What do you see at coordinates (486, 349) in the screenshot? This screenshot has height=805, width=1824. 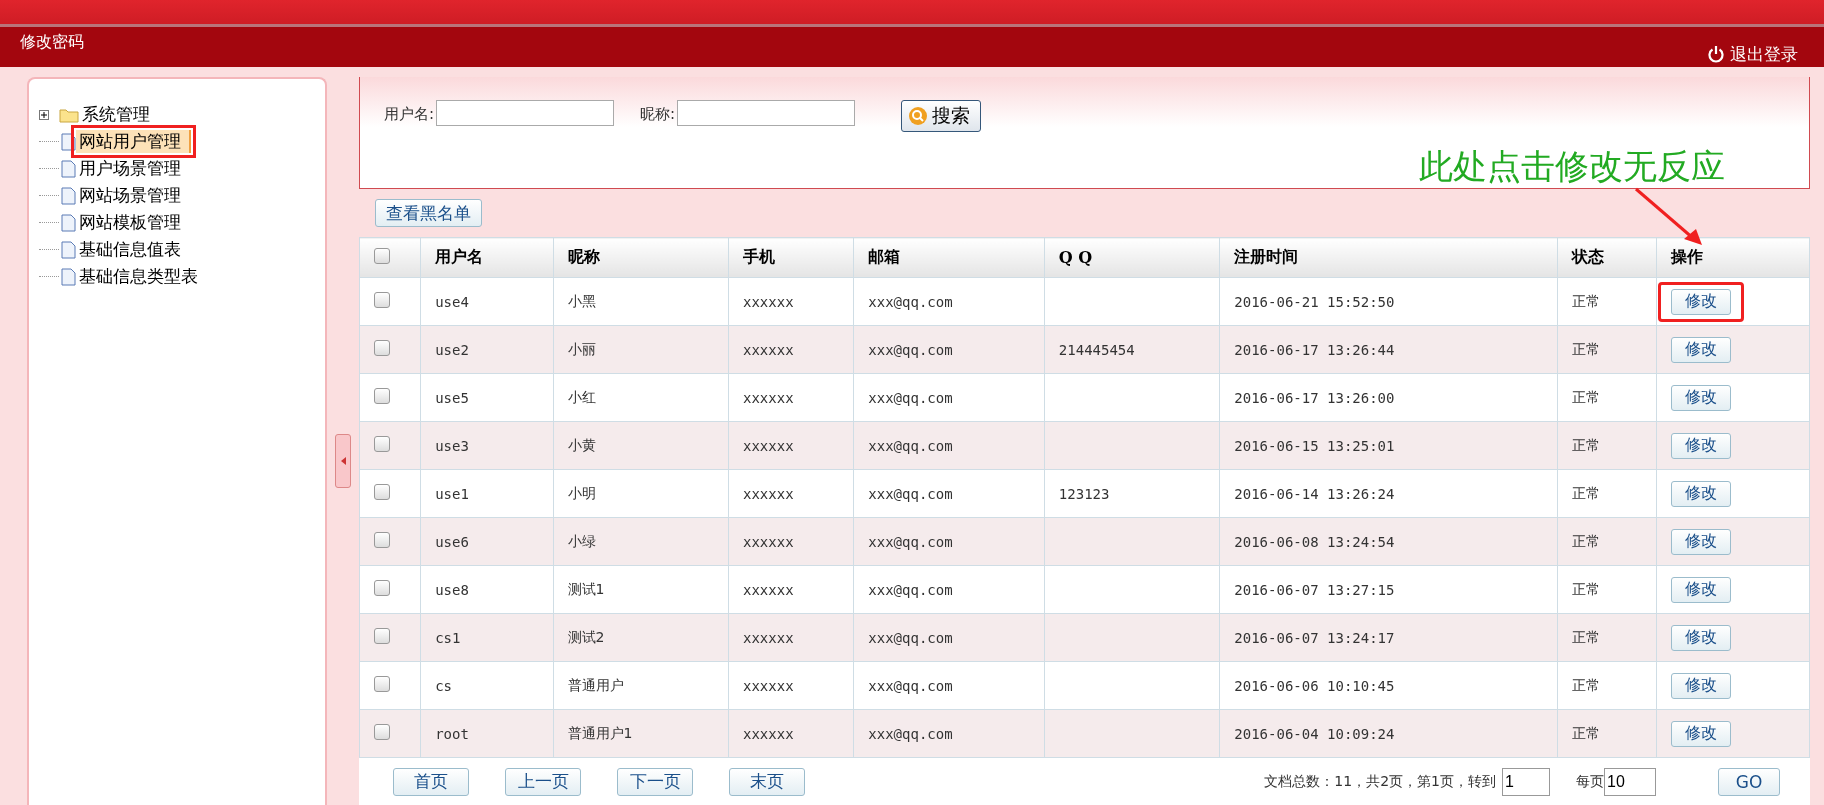 I see `table-cell: use2` at bounding box center [486, 349].